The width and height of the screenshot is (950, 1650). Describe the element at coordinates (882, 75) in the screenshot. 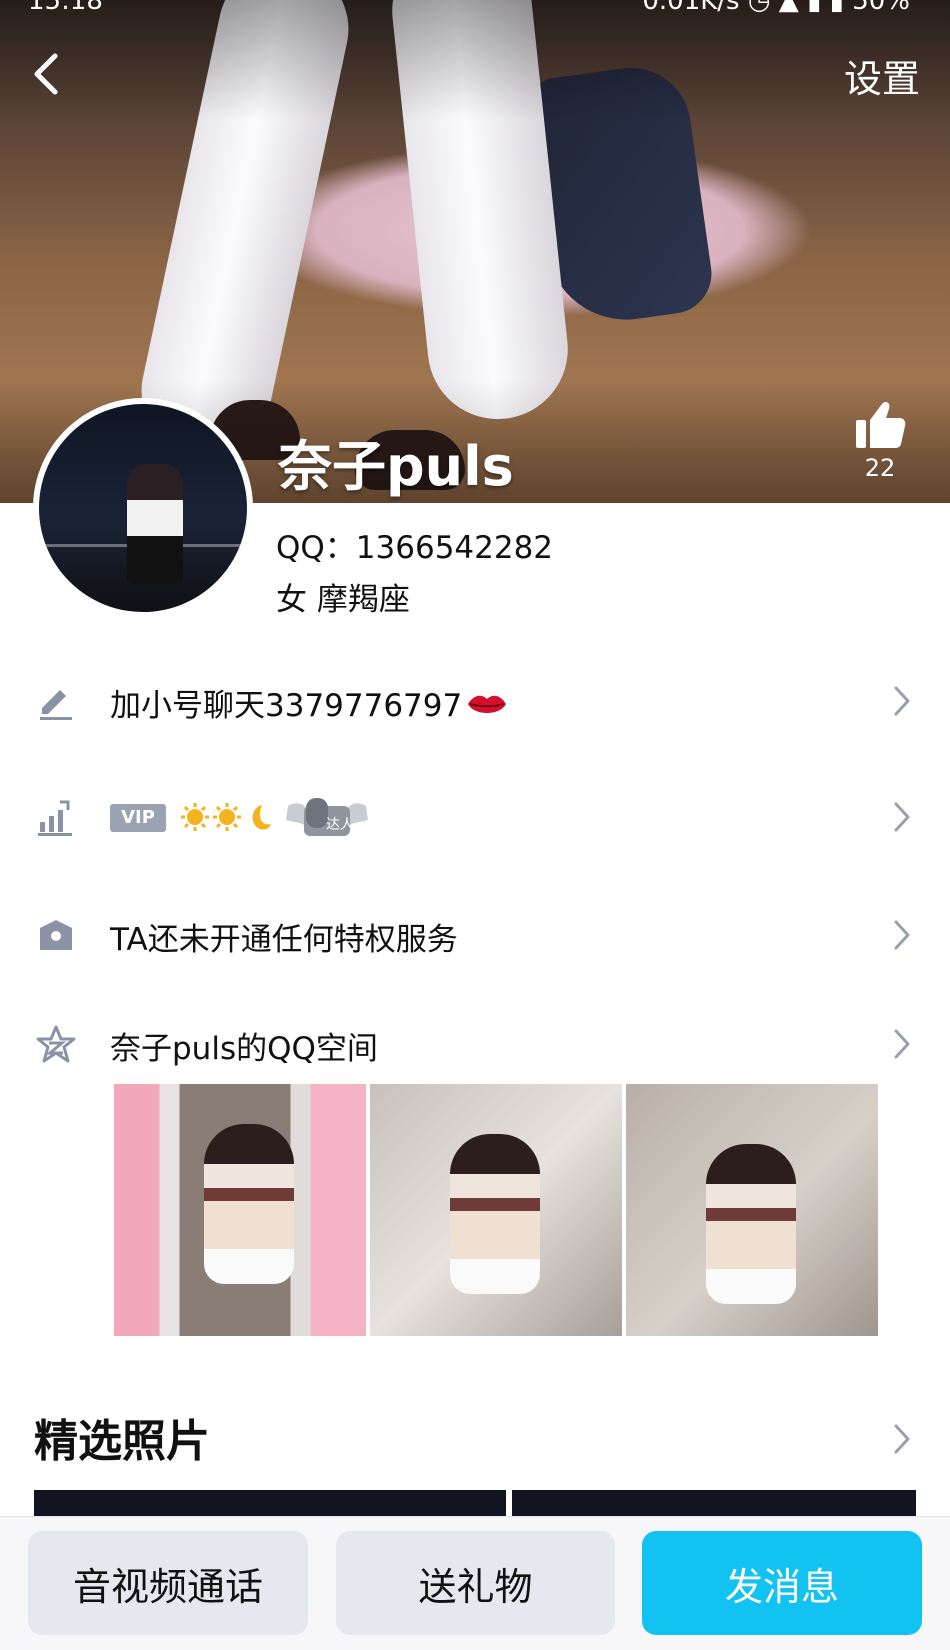

I see `settings-button: 设置` at that location.